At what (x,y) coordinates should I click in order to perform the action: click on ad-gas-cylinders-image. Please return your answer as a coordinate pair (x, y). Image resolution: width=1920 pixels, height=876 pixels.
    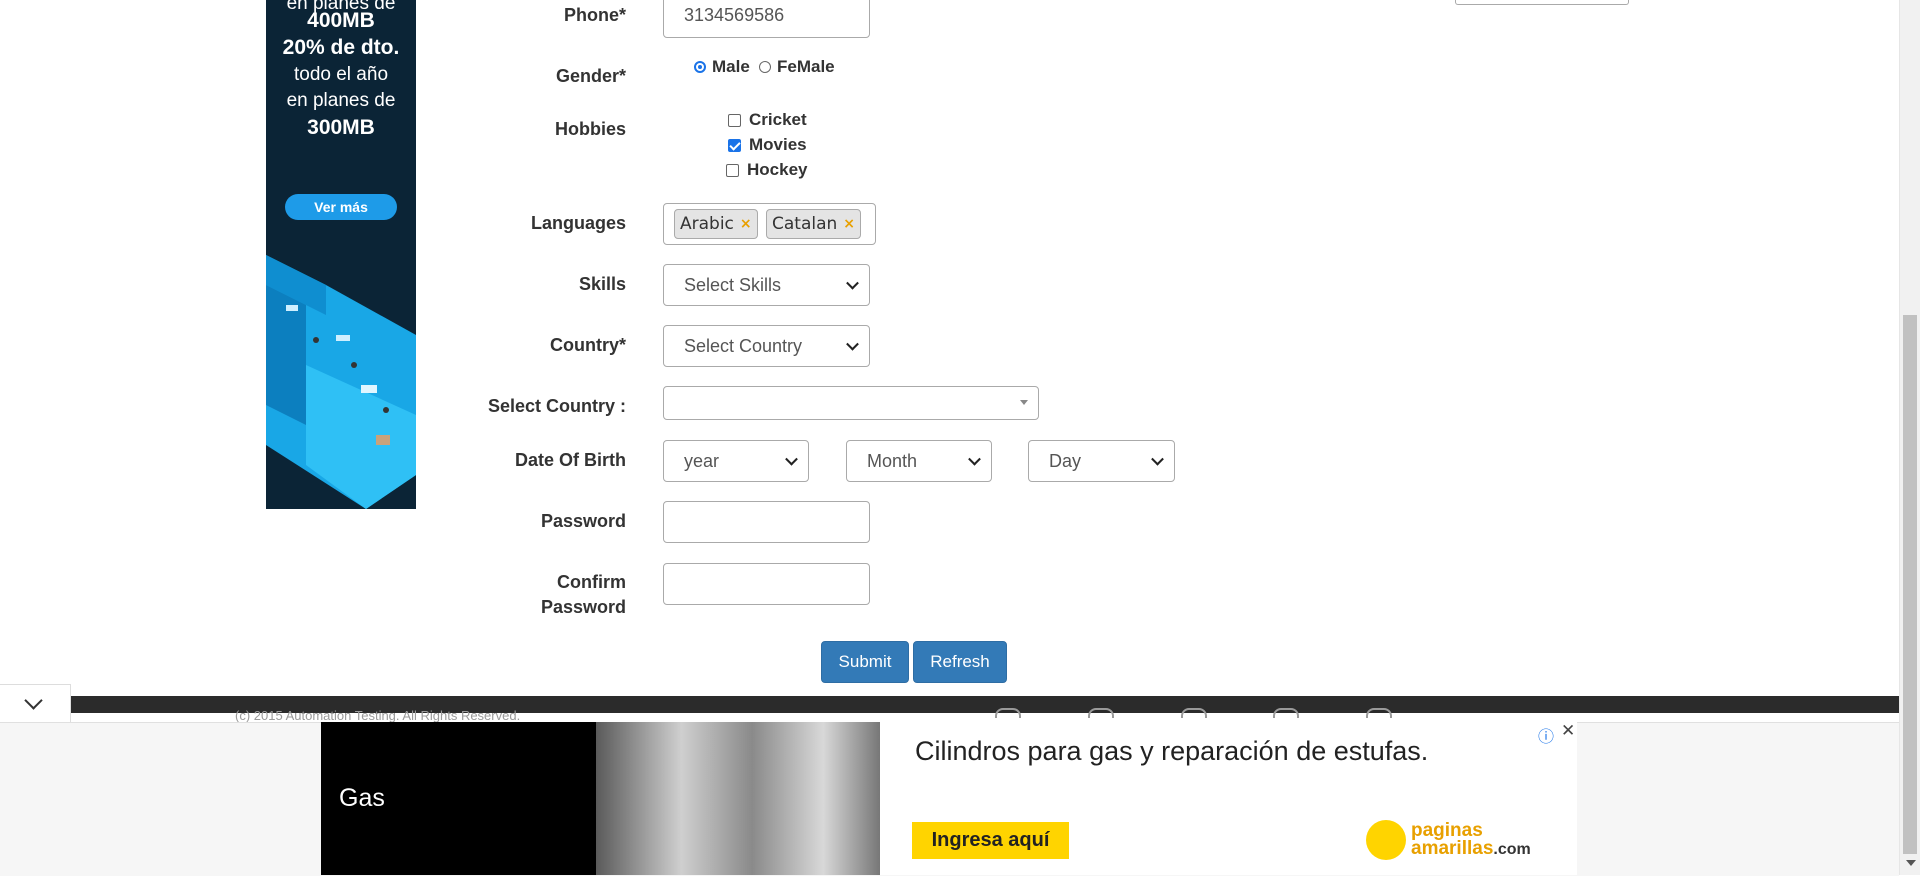
    Looking at the image, I should click on (738, 798).